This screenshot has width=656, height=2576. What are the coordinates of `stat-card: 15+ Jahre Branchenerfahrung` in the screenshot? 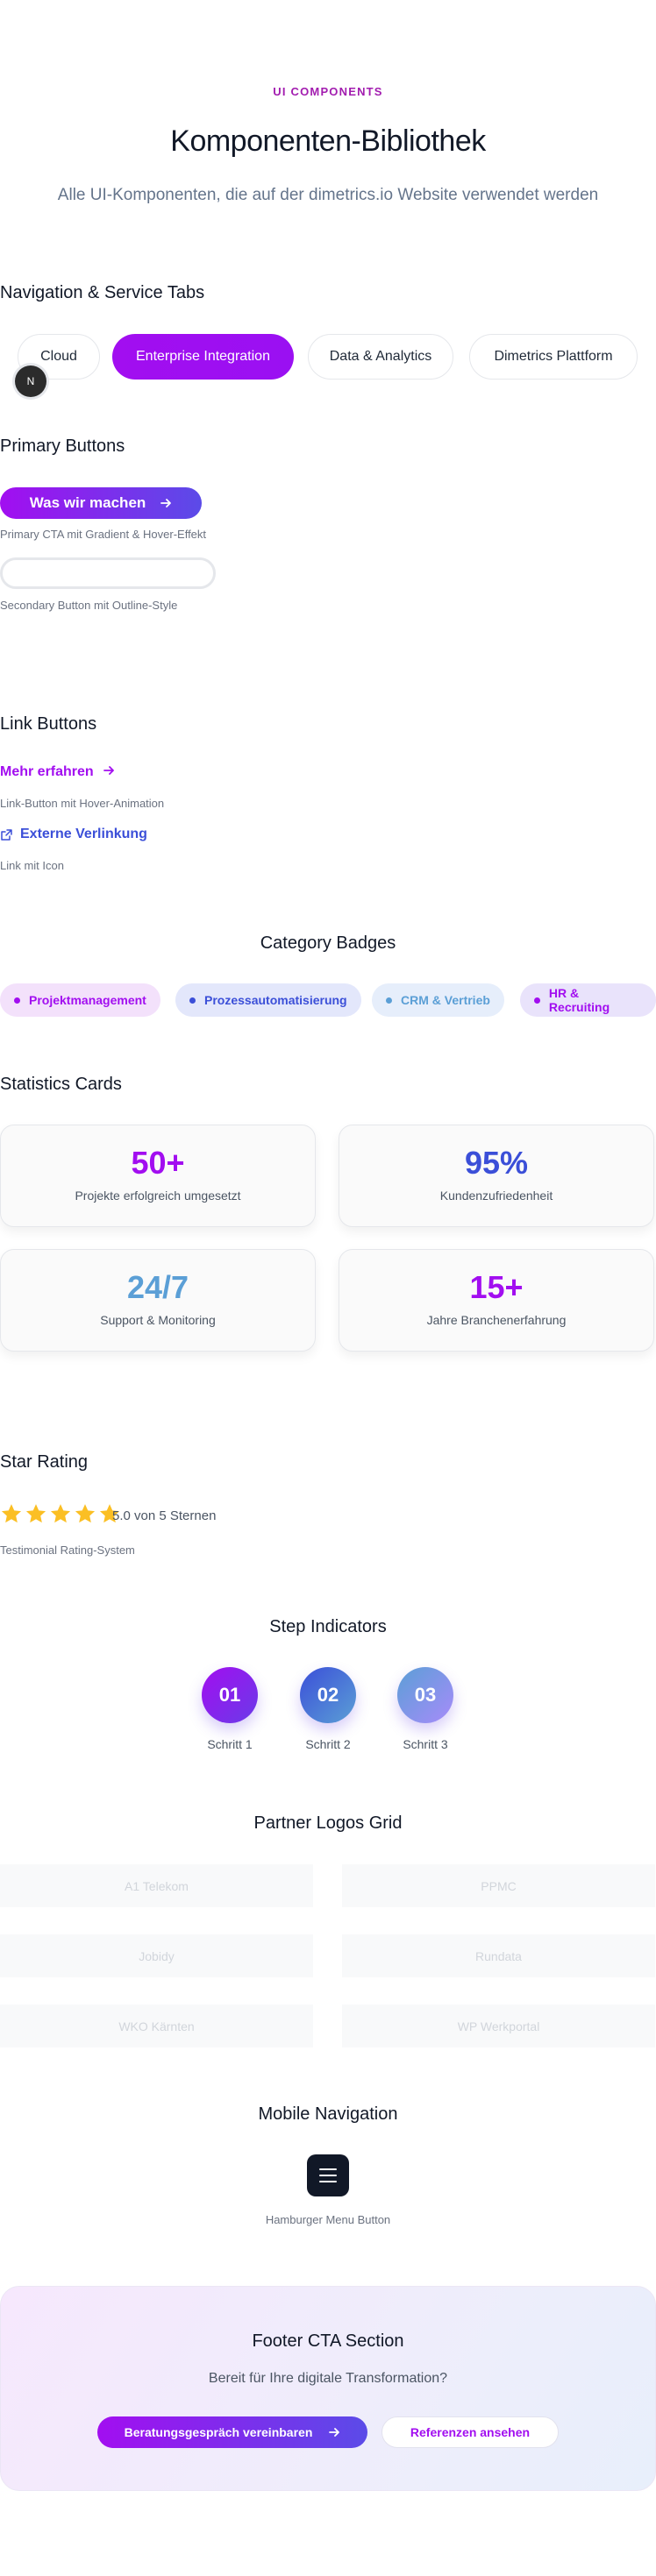 It's located at (496, 1300).